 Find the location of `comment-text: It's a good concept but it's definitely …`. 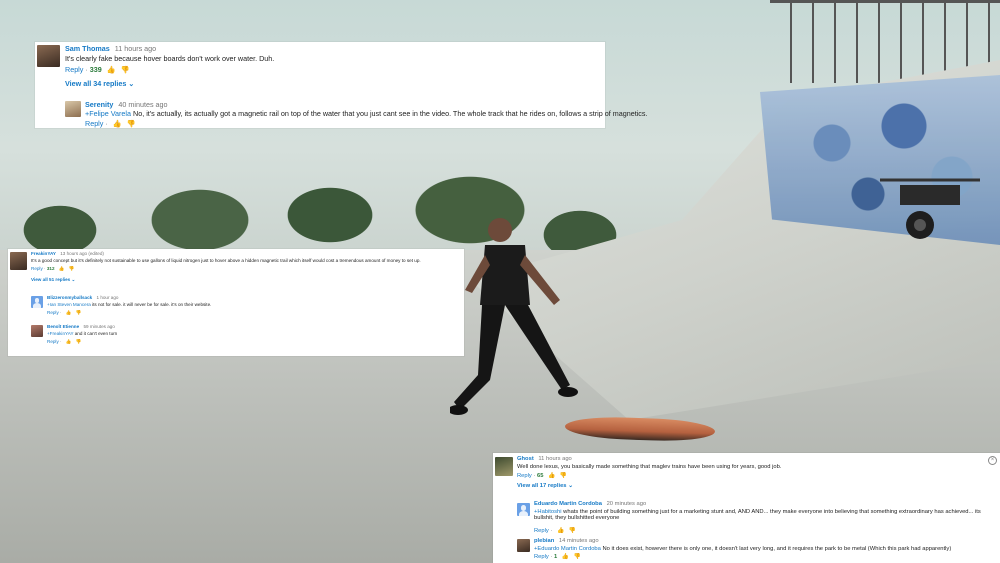

comment-text: It's a good concept but it's definitely … is located at coordinates (226, 260).